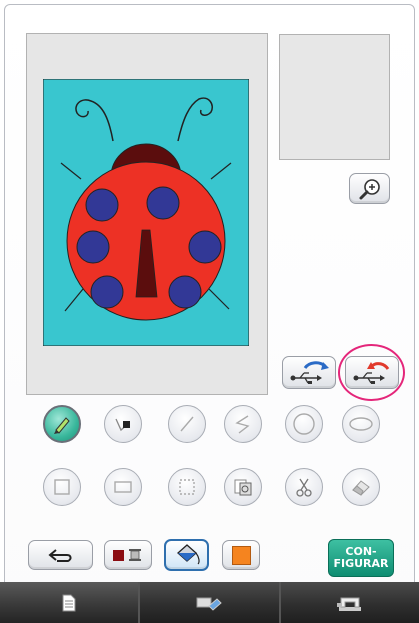 Image resolution: width=419 pixels, height=623 pixels. I want to click on eraser-icon, so click(361, 488).